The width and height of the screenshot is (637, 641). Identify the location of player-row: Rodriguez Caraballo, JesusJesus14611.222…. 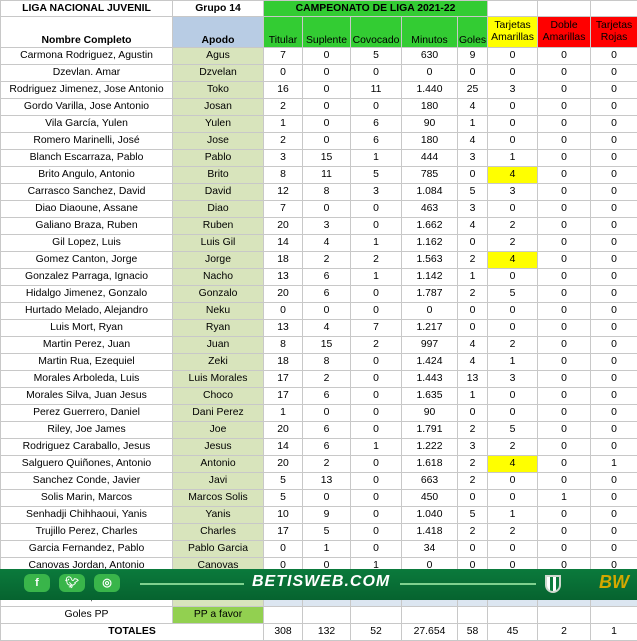
(319, 447).